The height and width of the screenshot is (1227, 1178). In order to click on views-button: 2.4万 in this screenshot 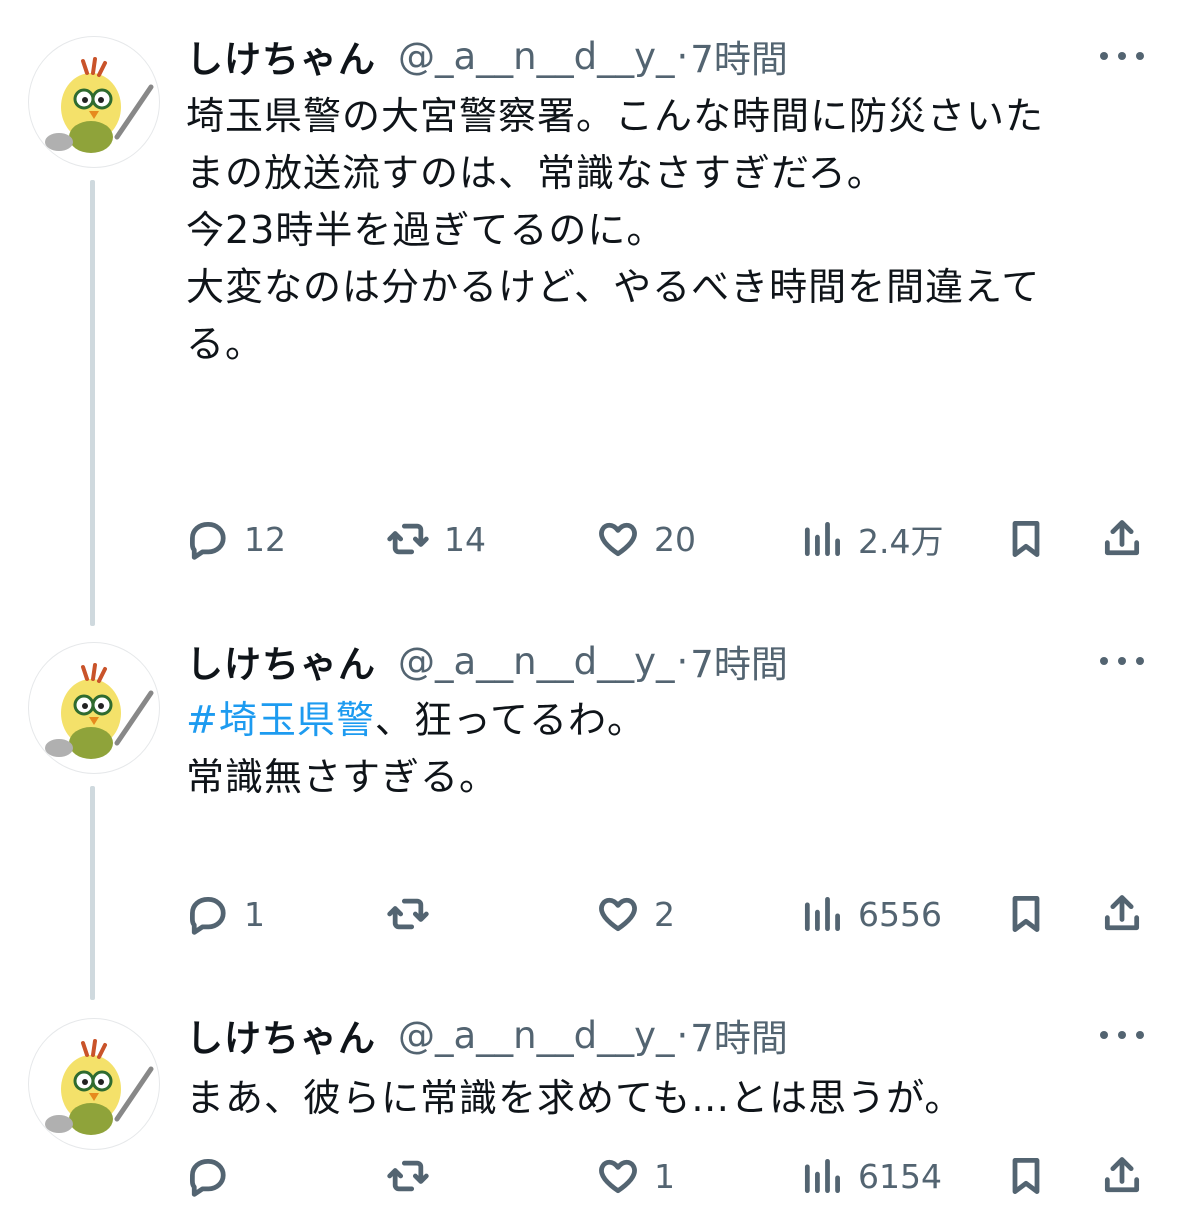, I will do `click(871, 539)`.